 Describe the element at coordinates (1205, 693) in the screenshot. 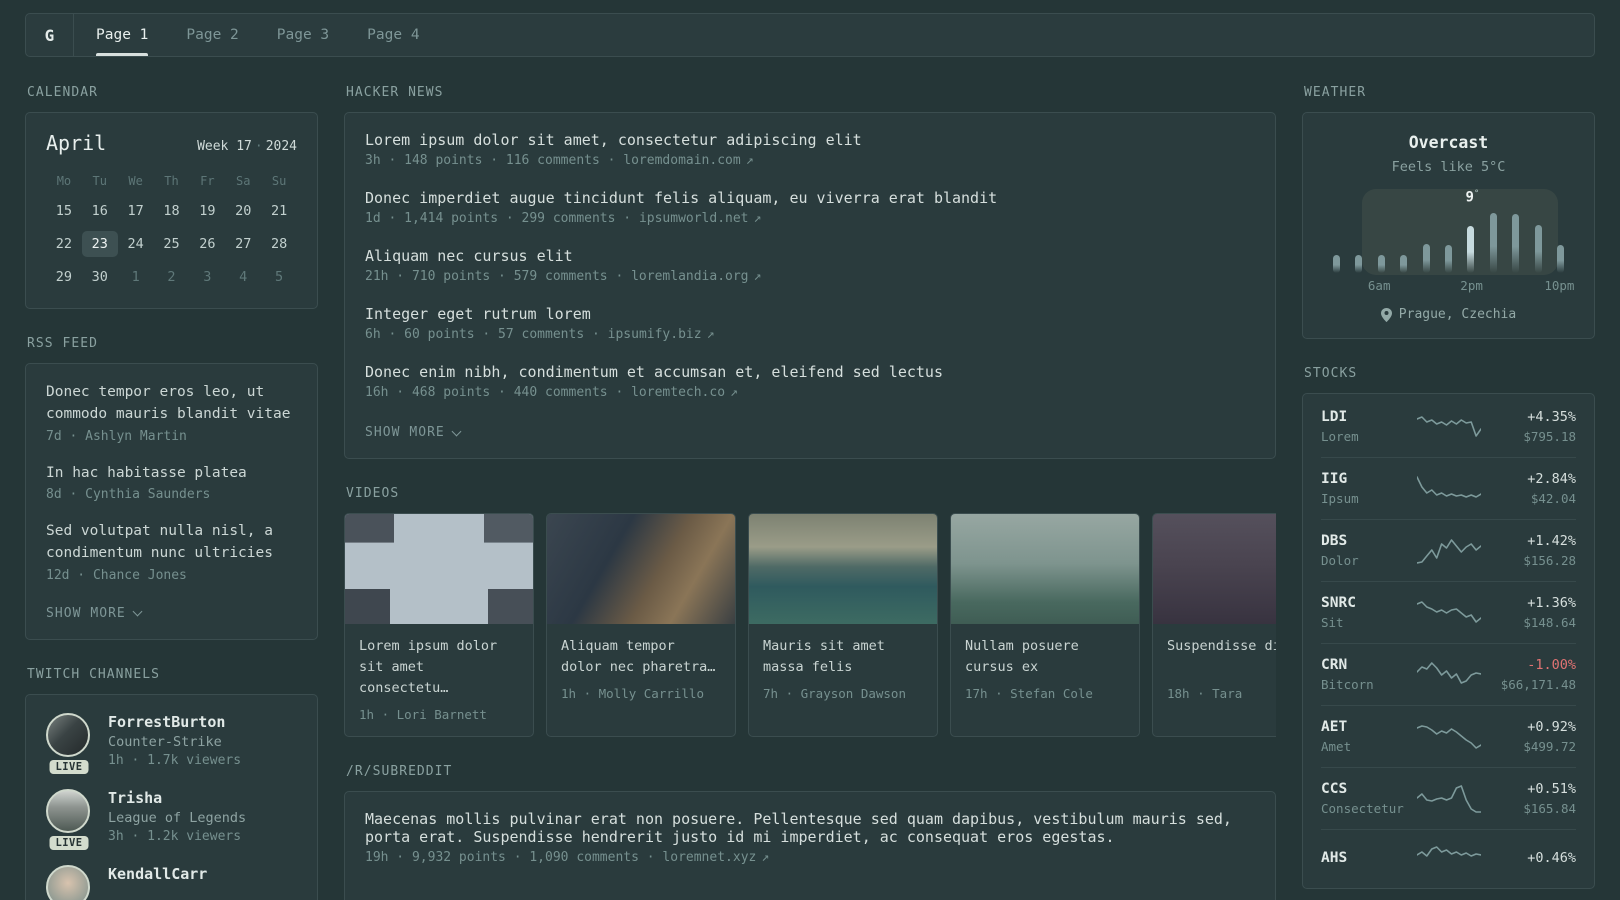

I see `video-meta: 18h · Tara` at that location.